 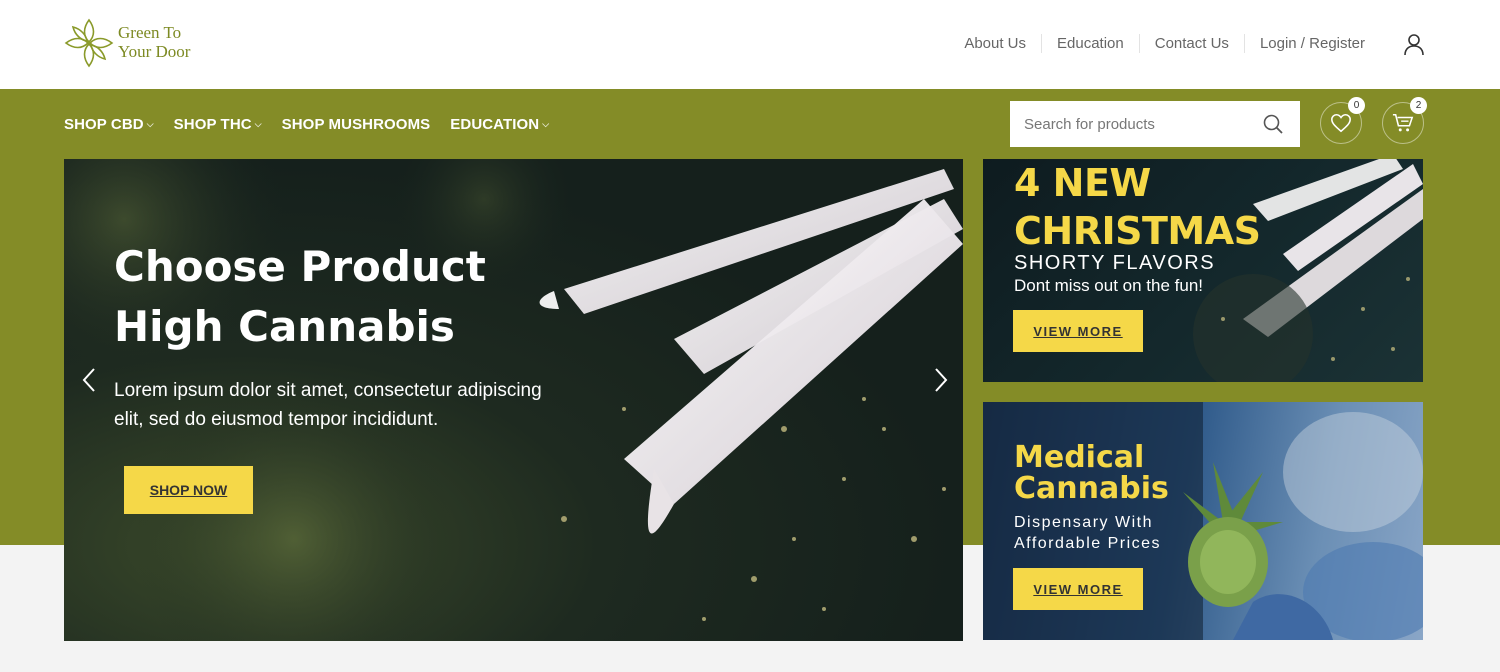 I want to click on cart-icon, so click(x=1403, y=122).